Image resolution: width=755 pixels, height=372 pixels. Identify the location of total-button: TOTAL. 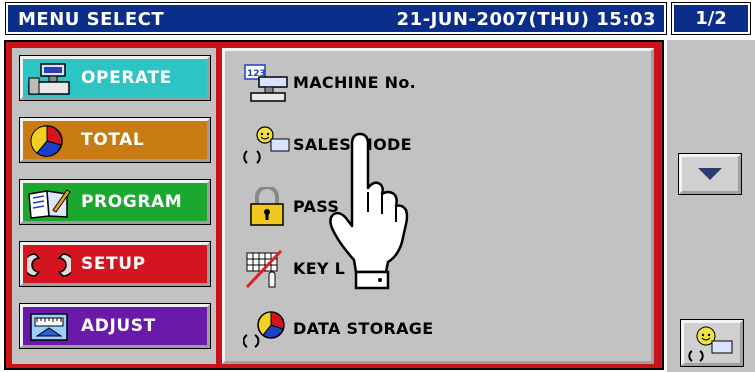
(115, 140).